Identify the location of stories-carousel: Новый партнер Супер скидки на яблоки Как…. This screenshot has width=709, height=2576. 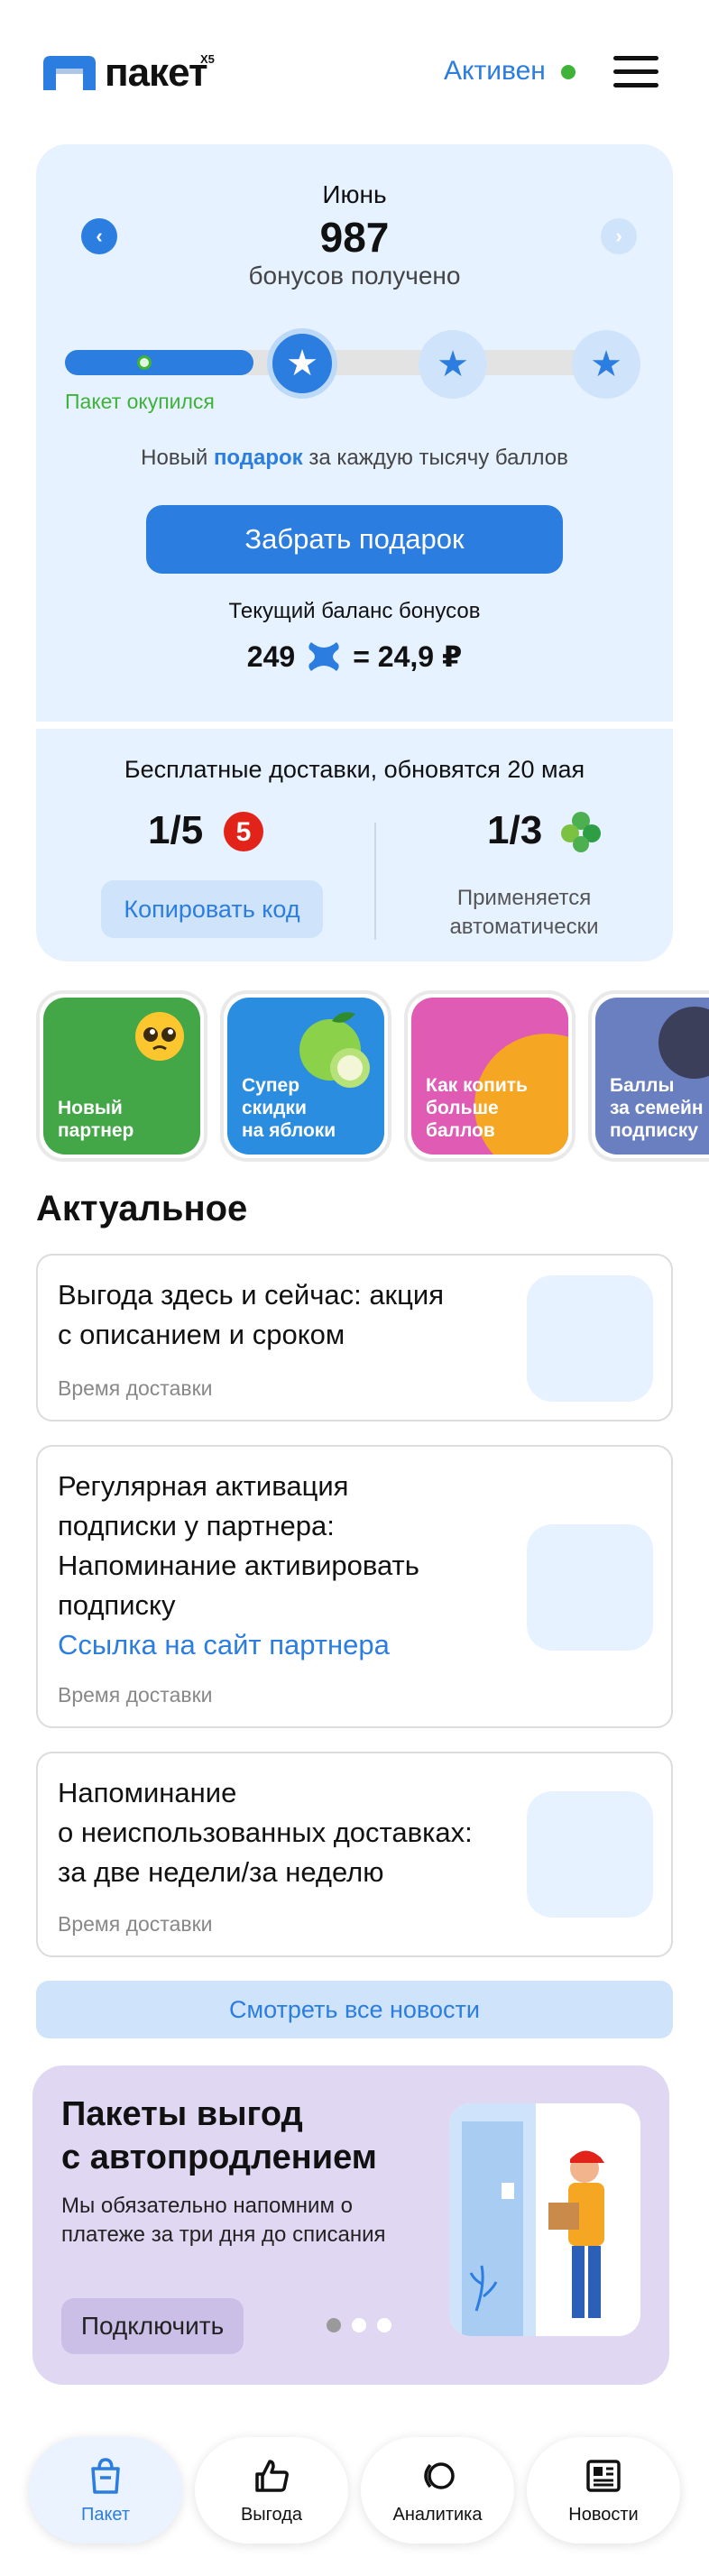
(373, 1076).